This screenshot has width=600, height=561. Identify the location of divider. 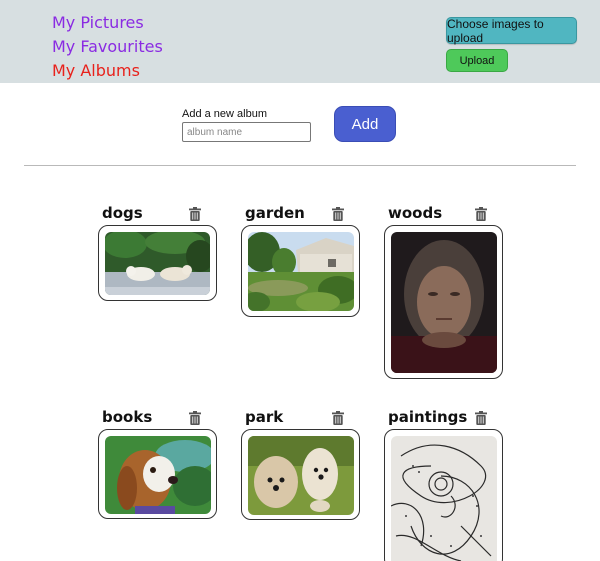
(300, 165).